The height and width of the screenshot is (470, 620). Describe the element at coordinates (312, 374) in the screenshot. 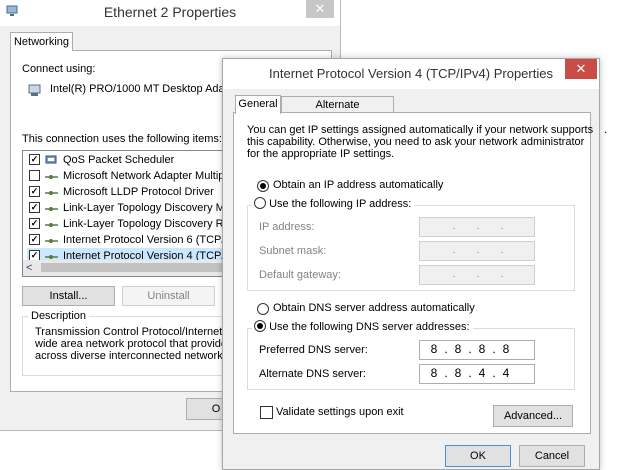

I see `alternate-dns-label: Alternate DNS server:` at that location.